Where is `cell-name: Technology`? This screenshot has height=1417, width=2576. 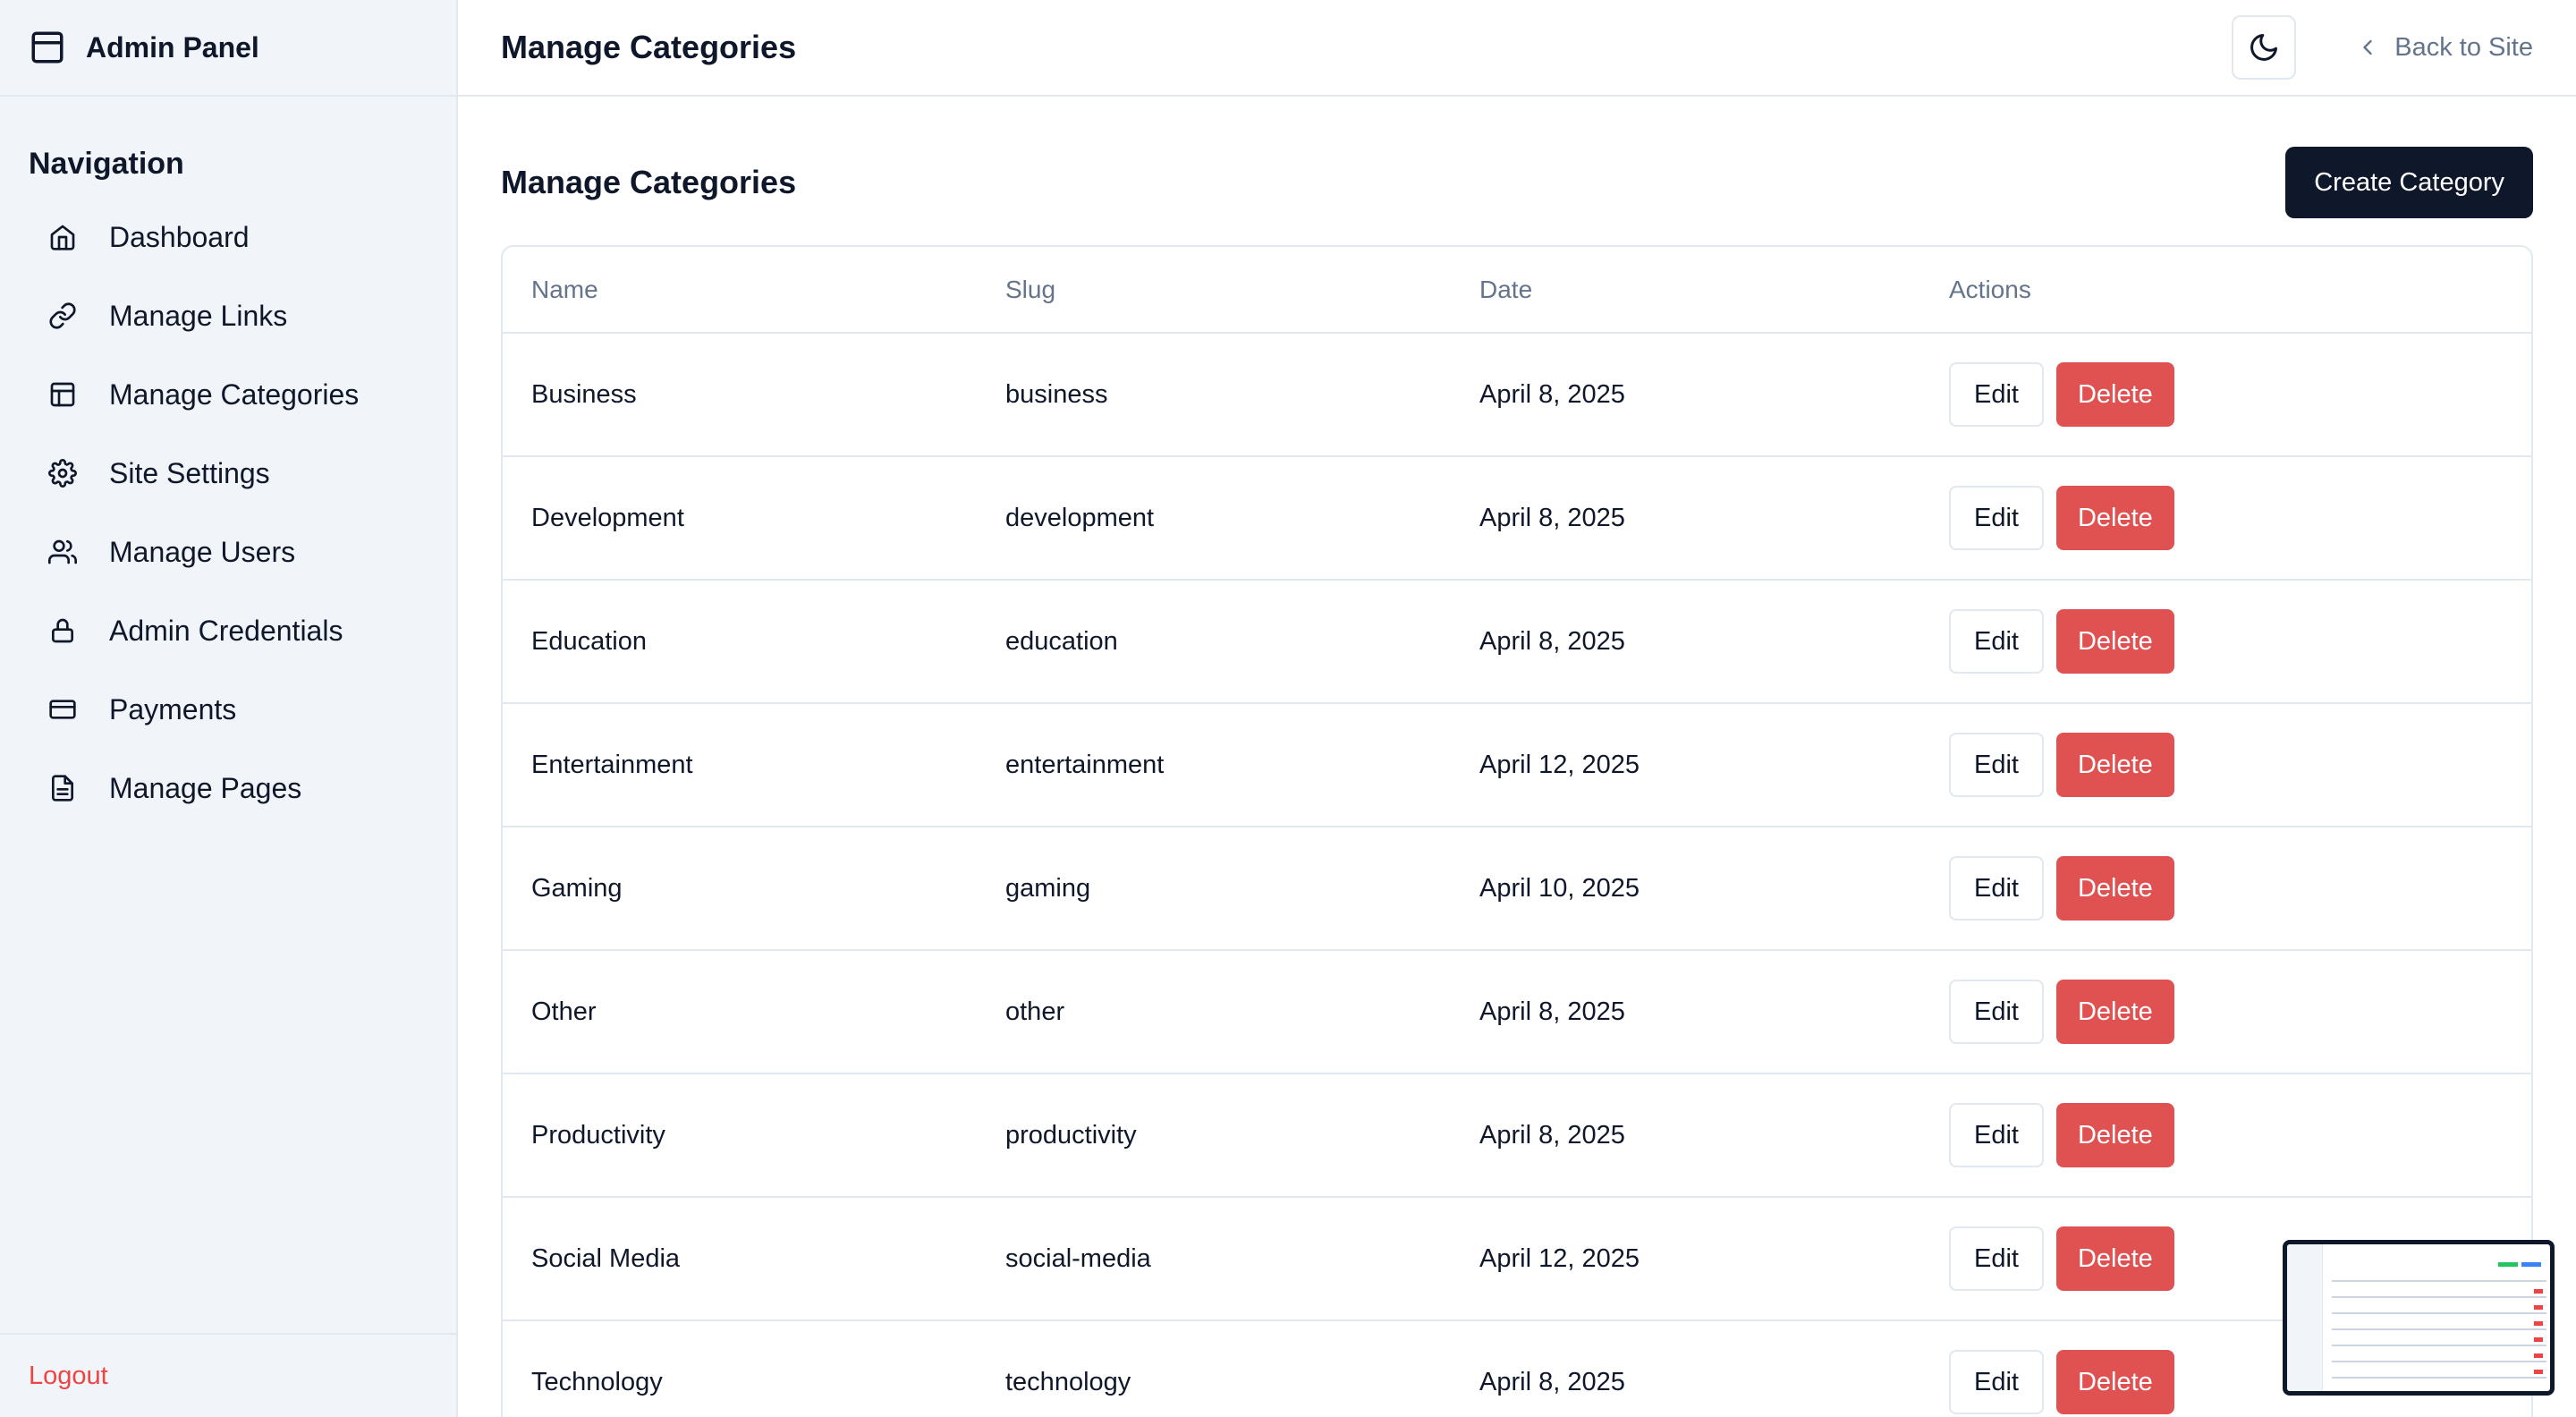 cell-name: Technology is located at coordinates (740, 1369).